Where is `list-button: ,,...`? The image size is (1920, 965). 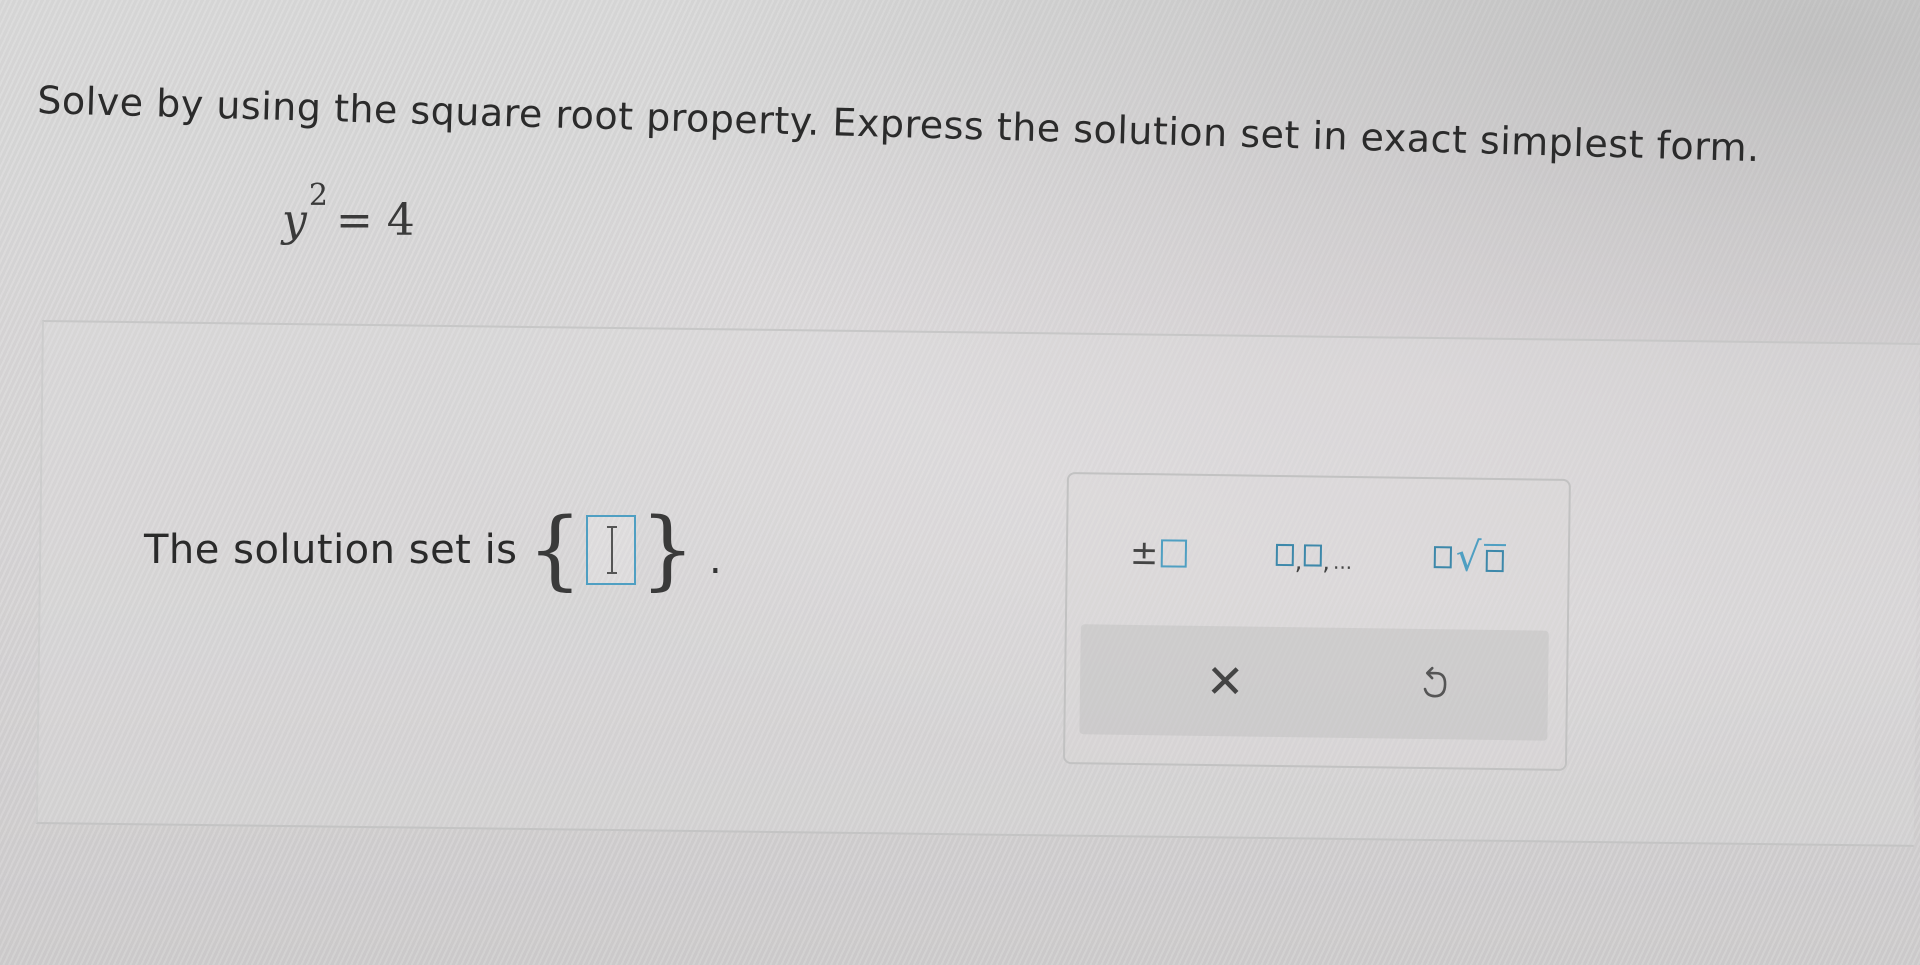 list-button: ,,... is located at coordinates (1313, 555).